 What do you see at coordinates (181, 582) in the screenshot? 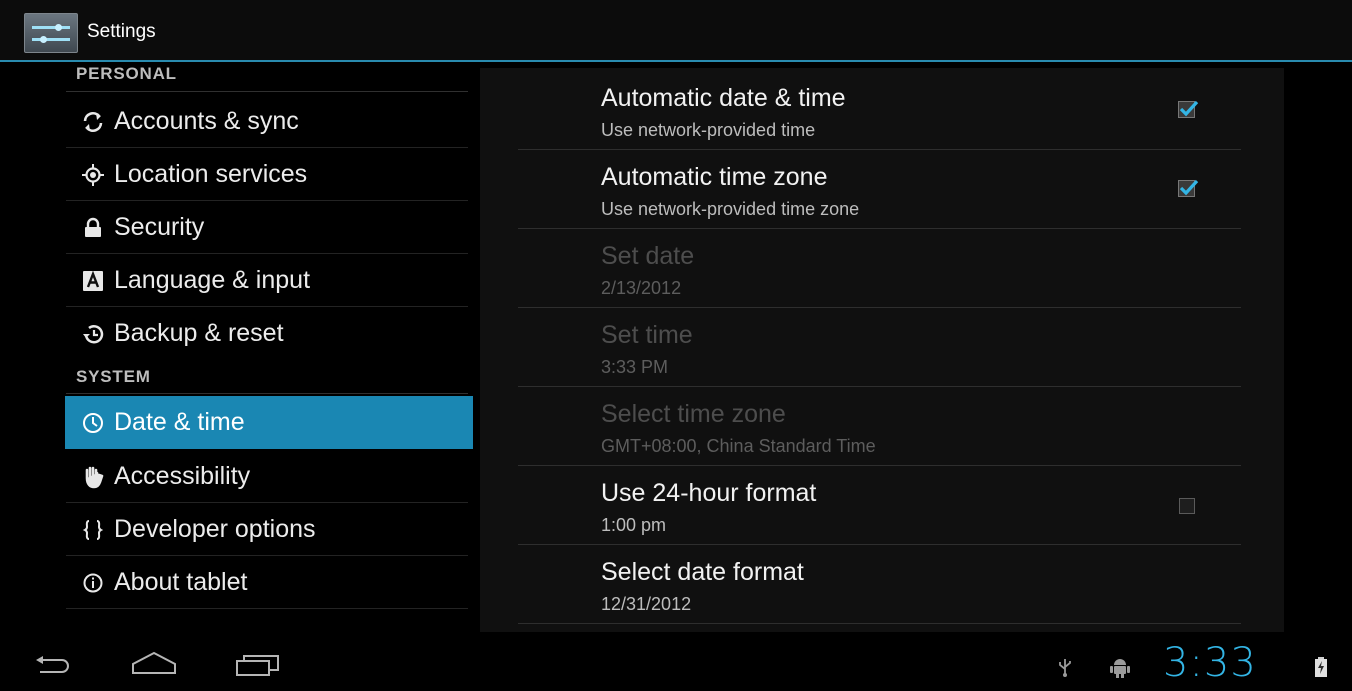
I see `sidebar-item-label: About tablet` at bounding box center [181, 582].